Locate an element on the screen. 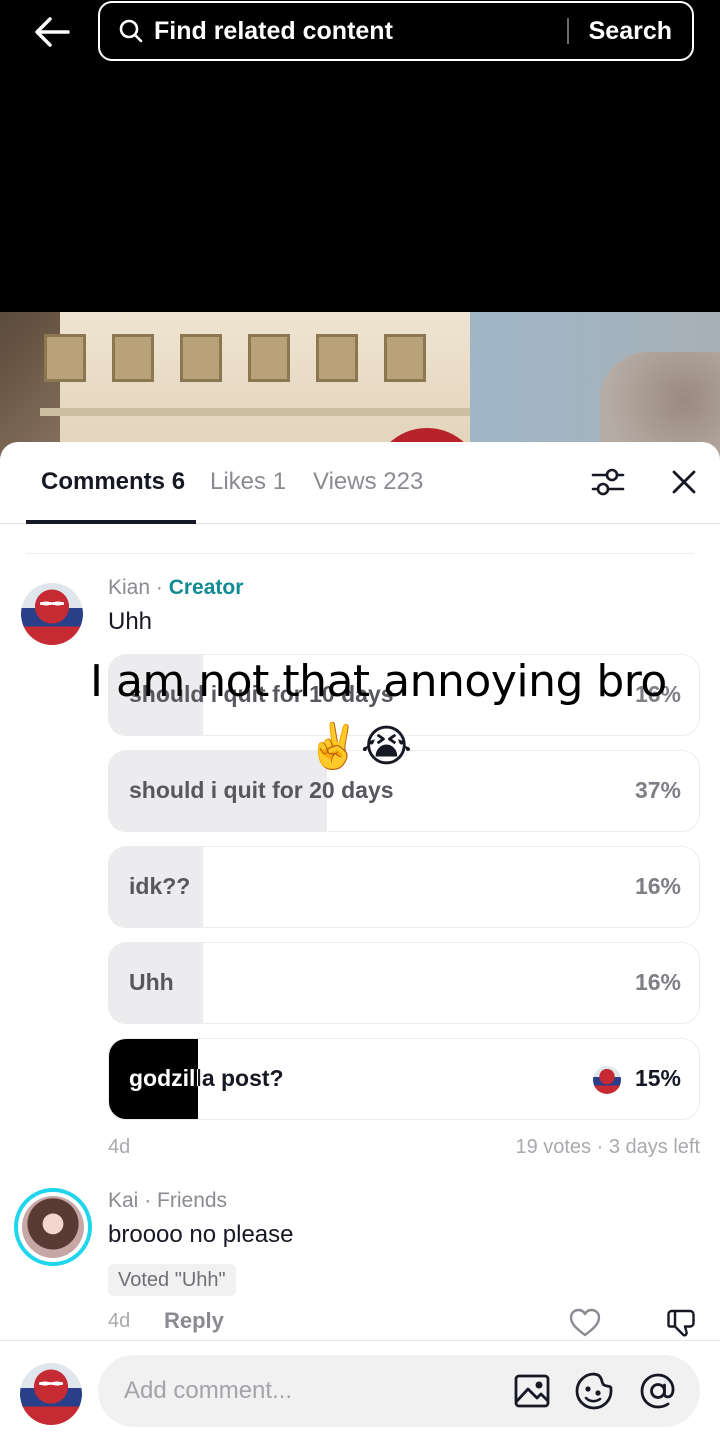 The width and height of the screenshot is (720, 1432). voter-avatar is located at coordinates (607, 1080).